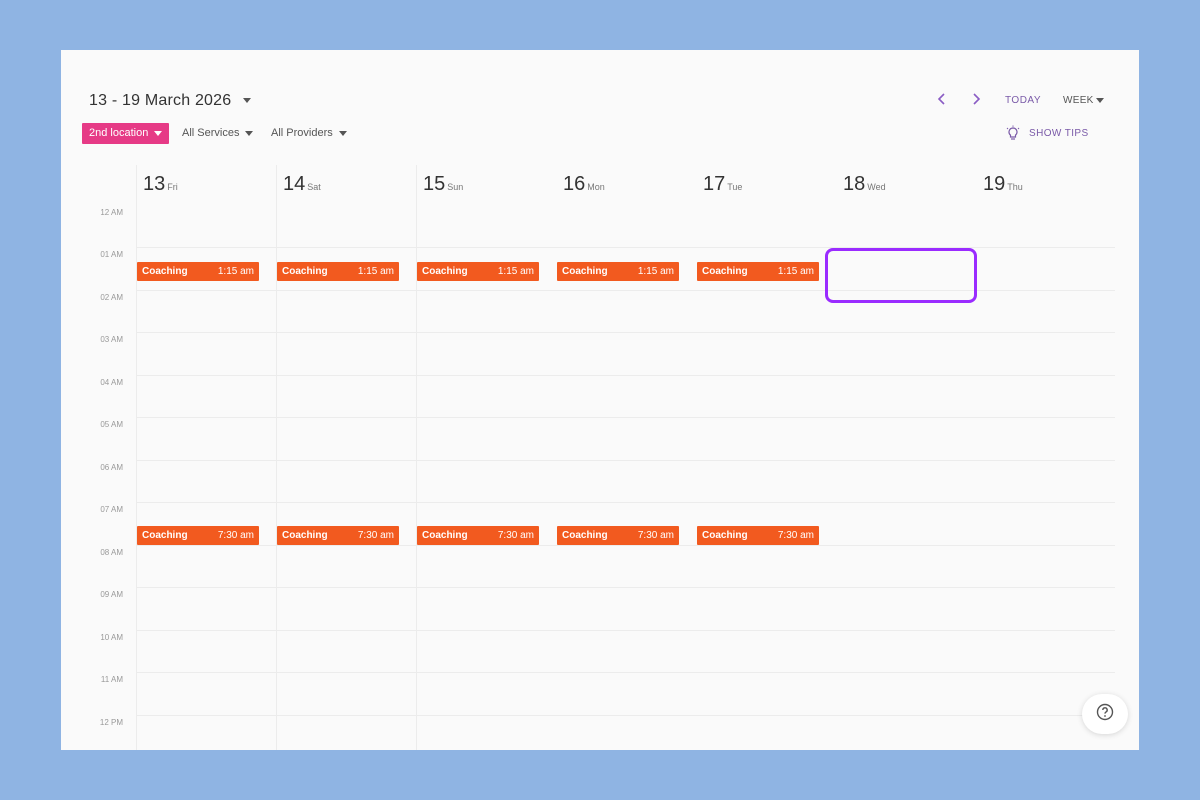 Image resolution: width=1200 pixels, height=800 pixels. What do you see at coordinates (1078, 100) in the screenshot?
I see `view-label: WEEK` at bounding box center [1078, 100].